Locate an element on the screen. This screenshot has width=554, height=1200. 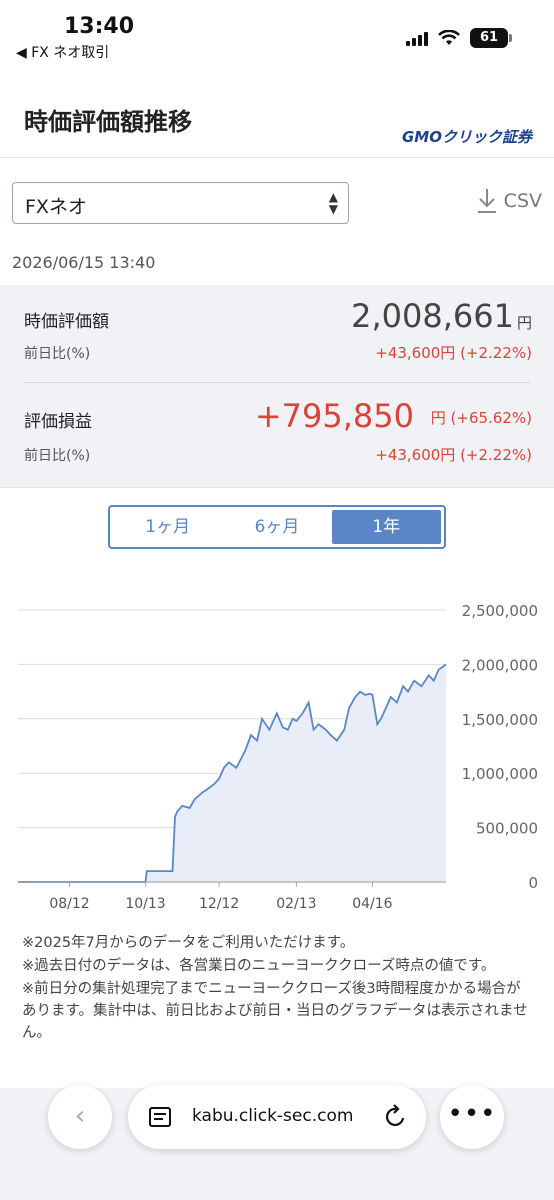
x-tick-label: 08/12 is located at coordinates (69, 904).